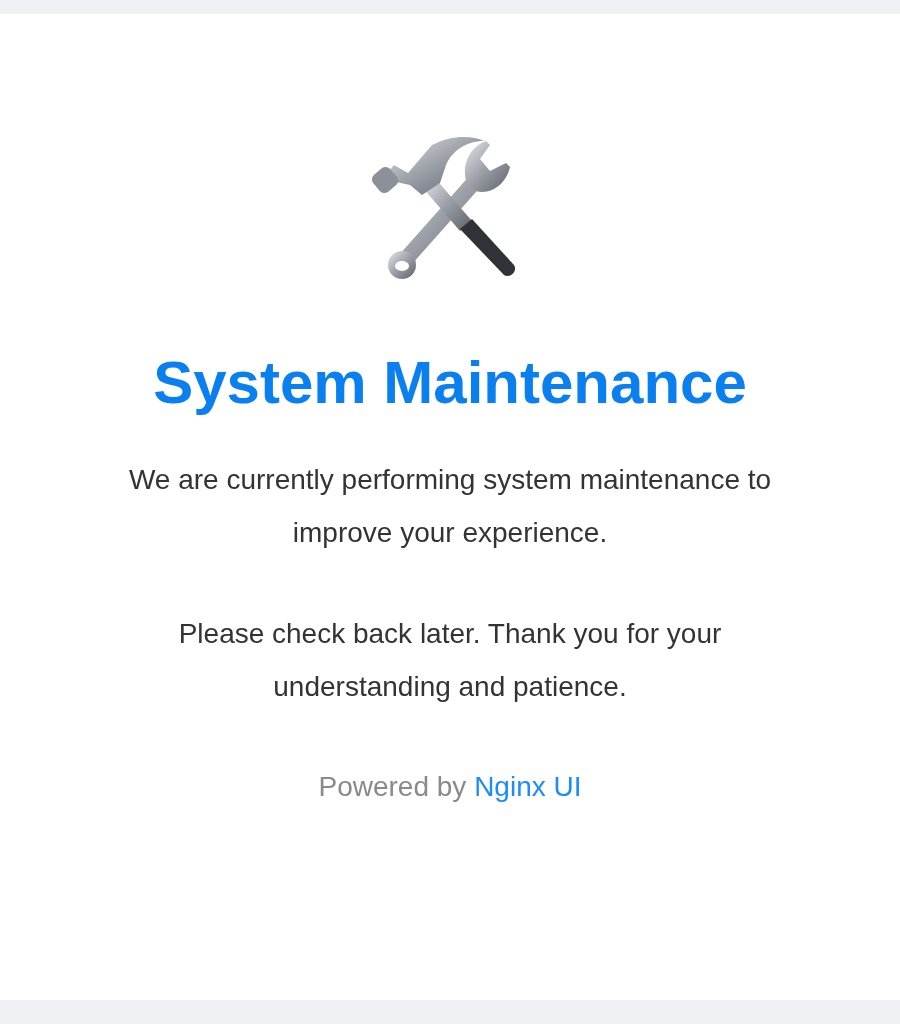 The image size is (900, 1024). Describe the element at coordinates (528, 786) in the screenshot. I see `nginx-ui-link: Nginx UI` at that location.